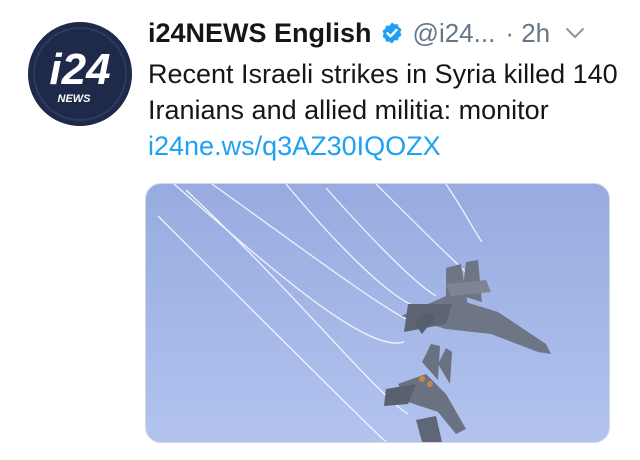 The image size is (640, 460). What do you see at coordinates (79, 69) in the screenshot?
I see `logo-text: i24` at bounding box center [79, 69].